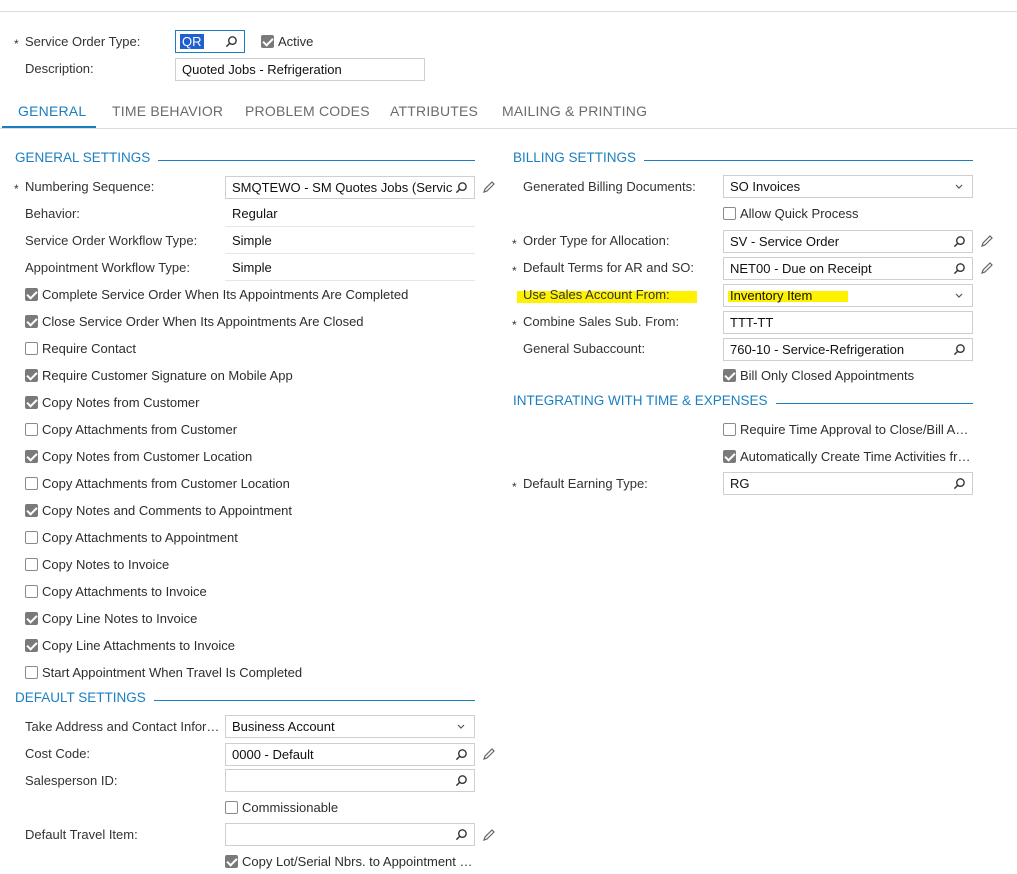 The image size is (1017, 874). What do you see at coordinates (596, 294) in the screenshot?
I see `use-sales-account-label: Use Sales Account From:` at bounding box center [596, 294].